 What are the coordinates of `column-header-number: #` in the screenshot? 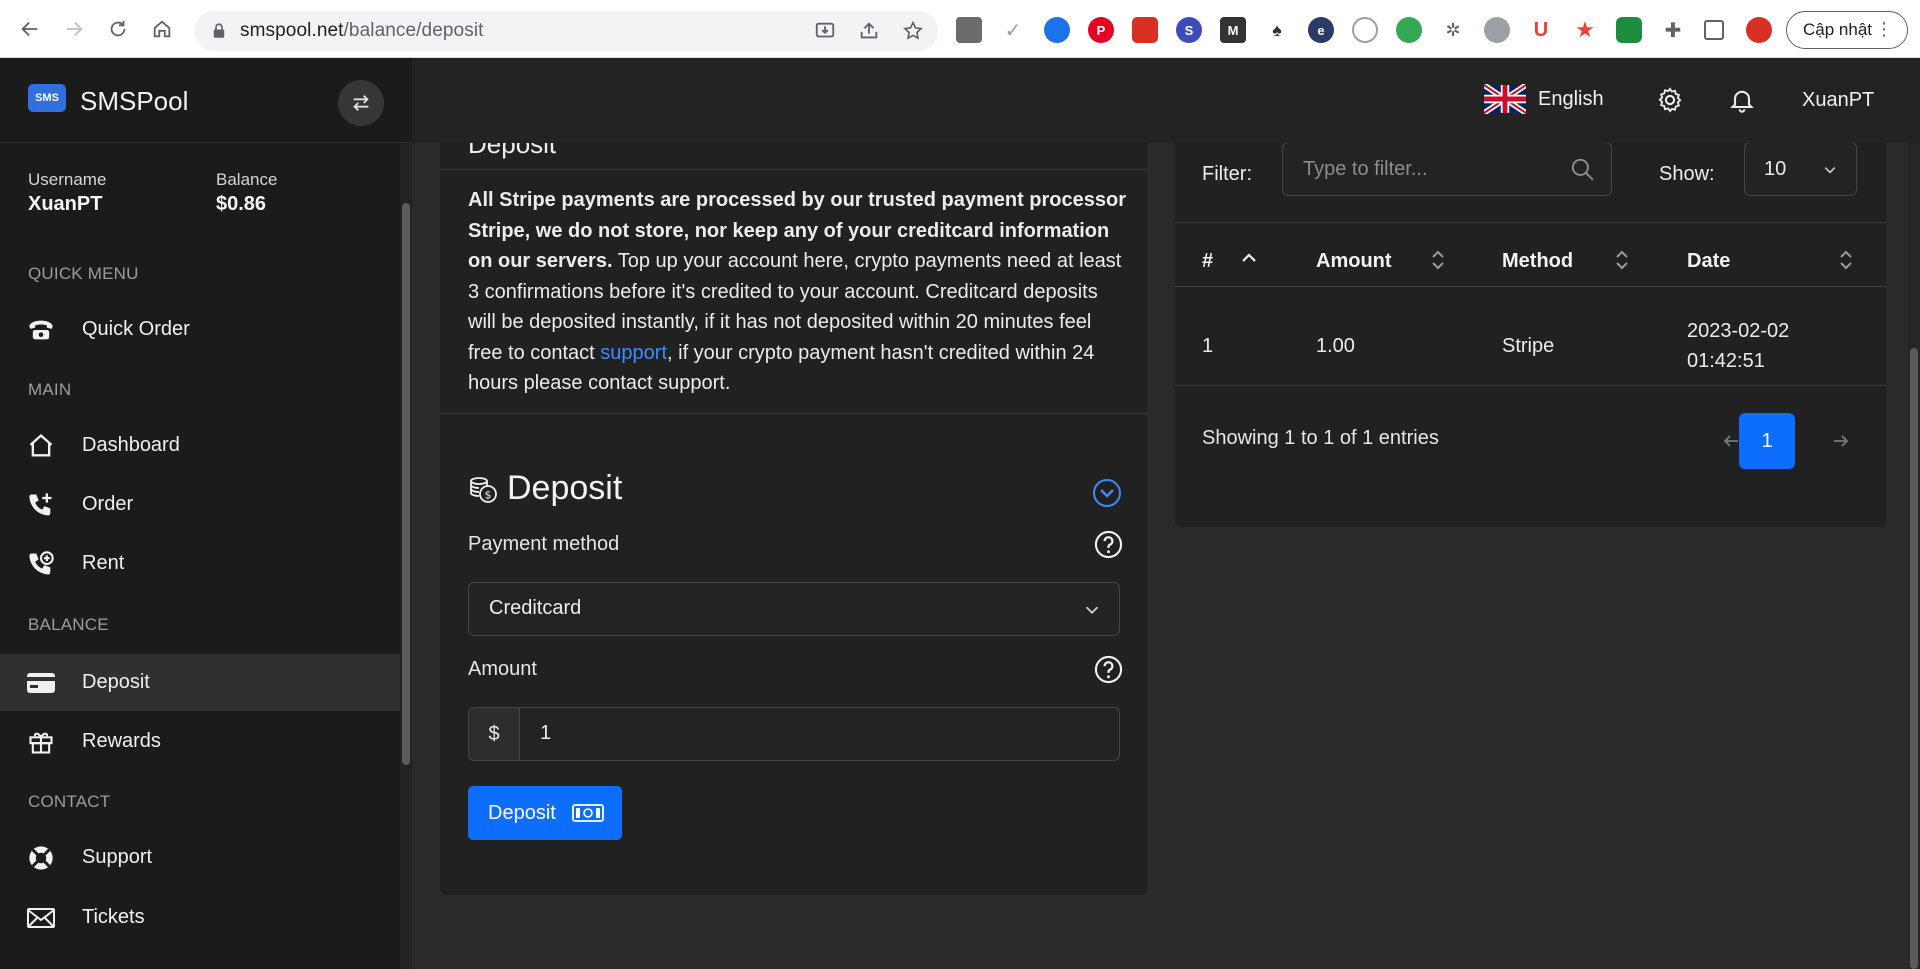 It's located at (1207, 261).